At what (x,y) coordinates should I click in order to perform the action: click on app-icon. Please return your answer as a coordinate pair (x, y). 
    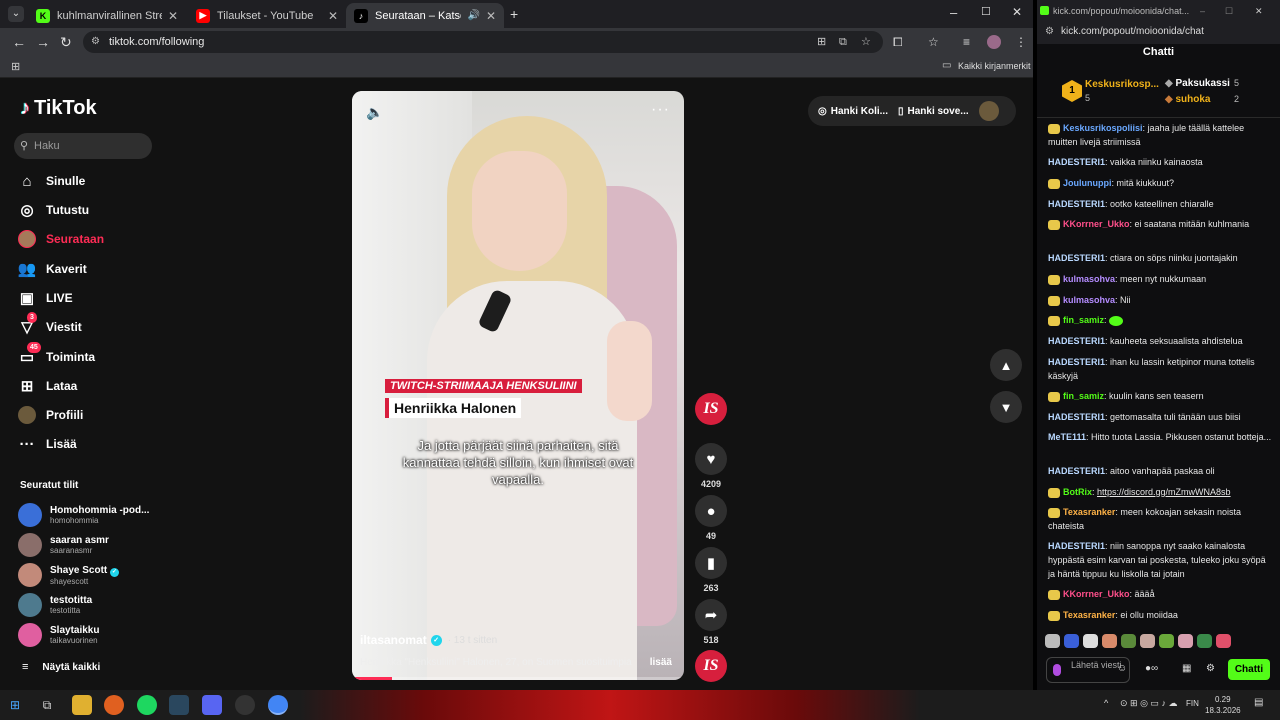
    Looking at the image, I should click on (245, 705).